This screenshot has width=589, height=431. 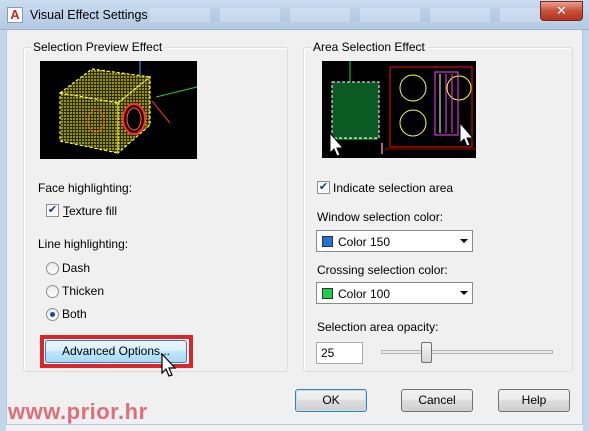 I want to click on mouse-pointer-icon, so click(x=169, y=365).